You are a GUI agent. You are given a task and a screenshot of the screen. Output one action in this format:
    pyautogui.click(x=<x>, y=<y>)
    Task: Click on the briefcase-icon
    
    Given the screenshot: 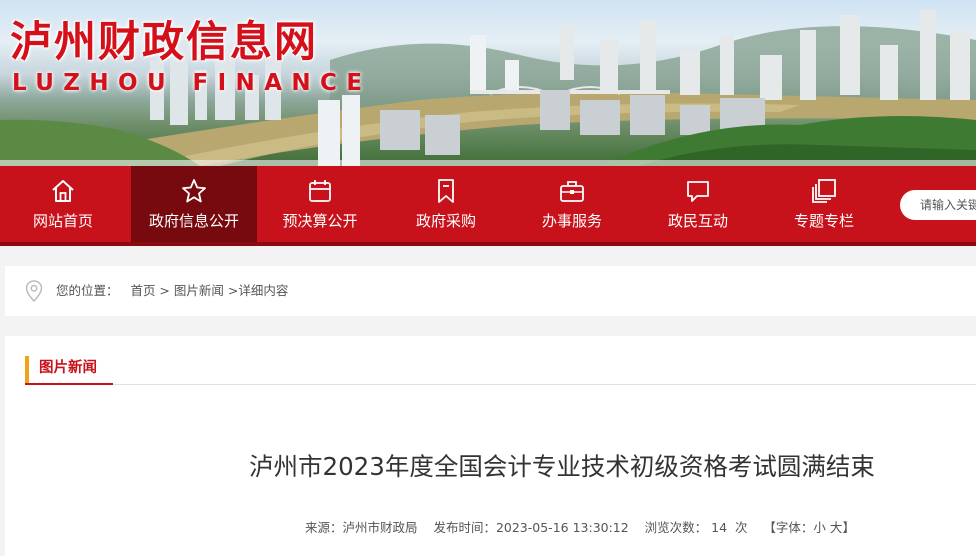 What is the action you would take?
    pyautogui.click(x=572, y=191)
    